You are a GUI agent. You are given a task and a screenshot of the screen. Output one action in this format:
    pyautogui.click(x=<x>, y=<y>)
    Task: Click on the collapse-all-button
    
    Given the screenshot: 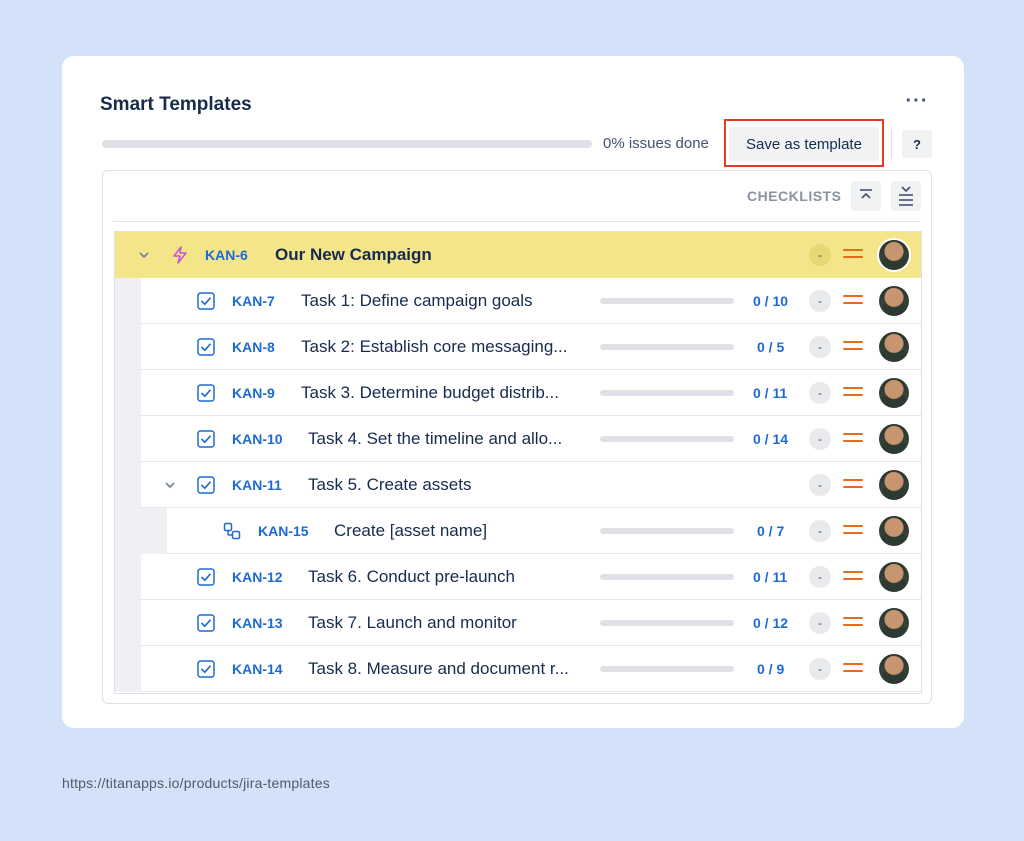 What is the action you would take?
    pyautogui.click(x=866, y=196)
    